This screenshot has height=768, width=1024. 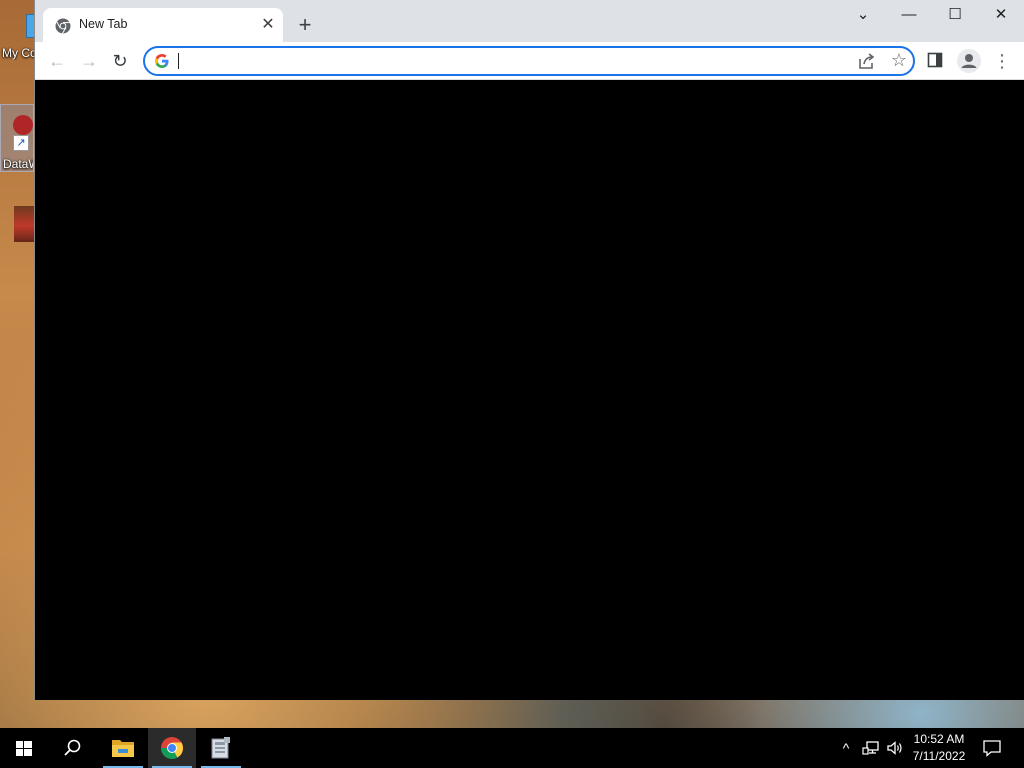 I want to click on image-file-icon, so click(x=17, y=223).